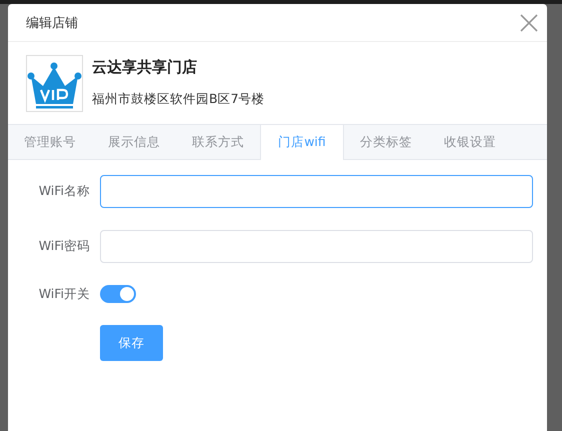 This screenshot has height=431, width=562. Describe the element at coordinates (178, 99) in the screenshot. I see `store-address: 福州市鼓楼区软件园B区7号楼` at that location.